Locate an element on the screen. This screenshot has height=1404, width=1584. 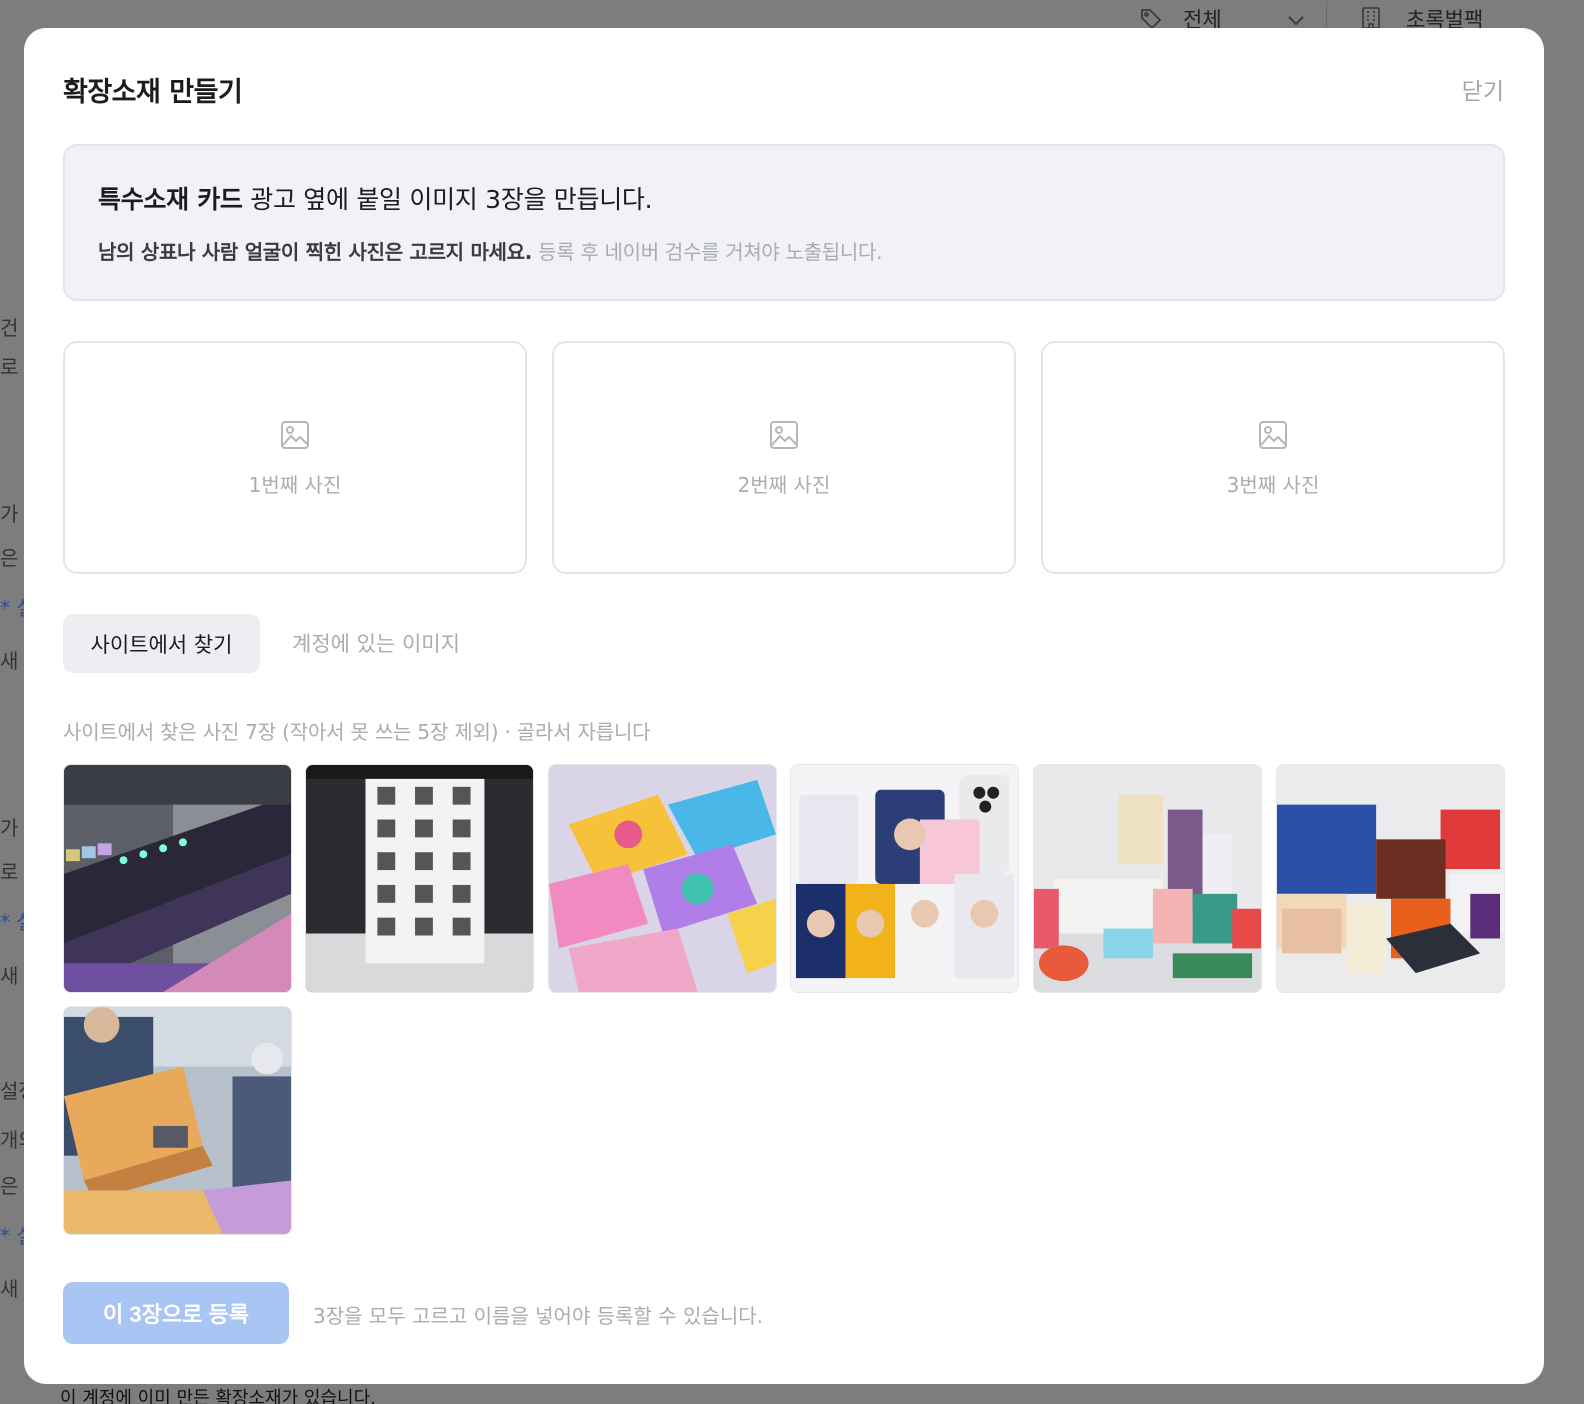
thumbnail-baseball-cards is located at coordinates (904, 878).